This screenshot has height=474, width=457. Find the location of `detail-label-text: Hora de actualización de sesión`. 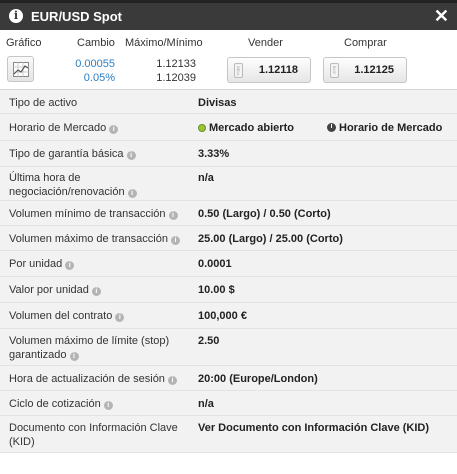

detail-label-text: Hora de actualización de sesión is located at coordinates (87, 379).